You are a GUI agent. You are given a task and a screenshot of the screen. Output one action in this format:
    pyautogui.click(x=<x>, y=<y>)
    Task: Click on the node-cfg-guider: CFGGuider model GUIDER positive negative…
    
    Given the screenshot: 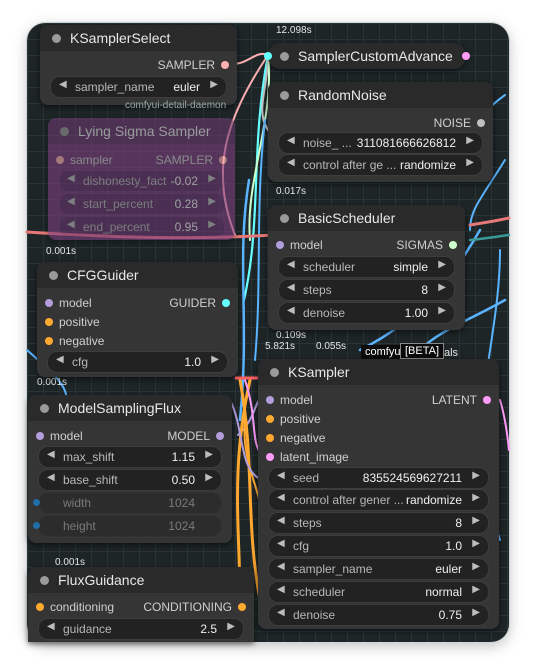 What is the action you would take?
    pyautogui.click(x=137, y=319)
    